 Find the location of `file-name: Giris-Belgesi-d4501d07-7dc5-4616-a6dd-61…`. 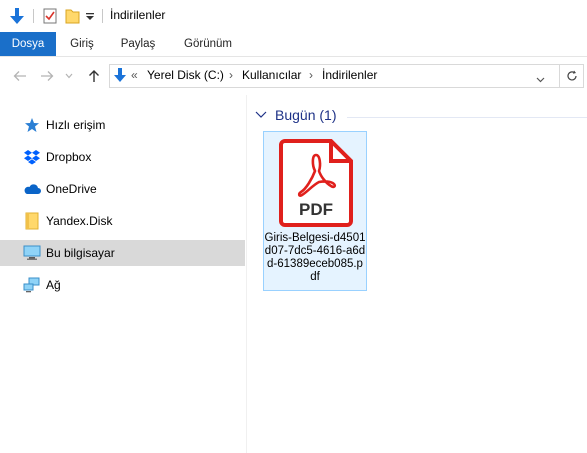

file-name: Giris-Belgesi-d4501d07-7dc5-4616-a6dd-61… is located at coordinates (315, 257).